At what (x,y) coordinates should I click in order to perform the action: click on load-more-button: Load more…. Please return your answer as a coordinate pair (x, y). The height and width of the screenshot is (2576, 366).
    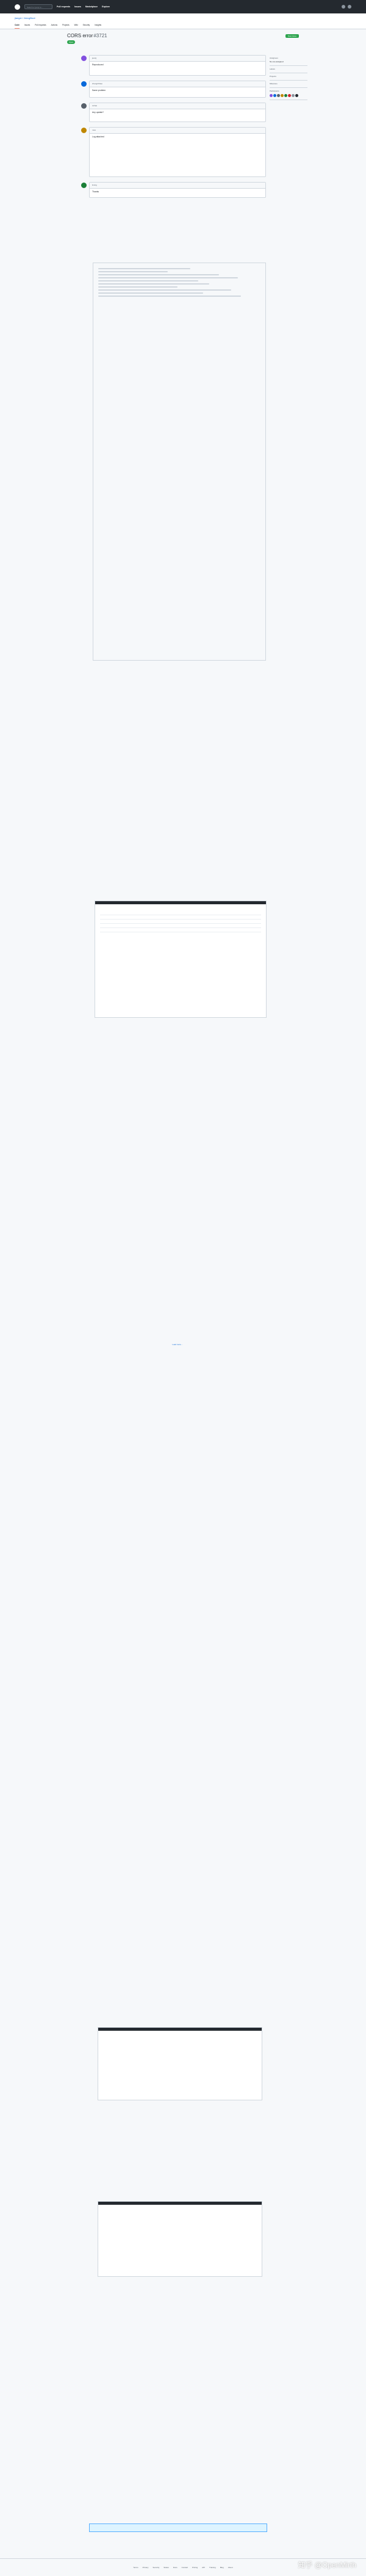
    Looking at the image, I should click on (177, 1344).